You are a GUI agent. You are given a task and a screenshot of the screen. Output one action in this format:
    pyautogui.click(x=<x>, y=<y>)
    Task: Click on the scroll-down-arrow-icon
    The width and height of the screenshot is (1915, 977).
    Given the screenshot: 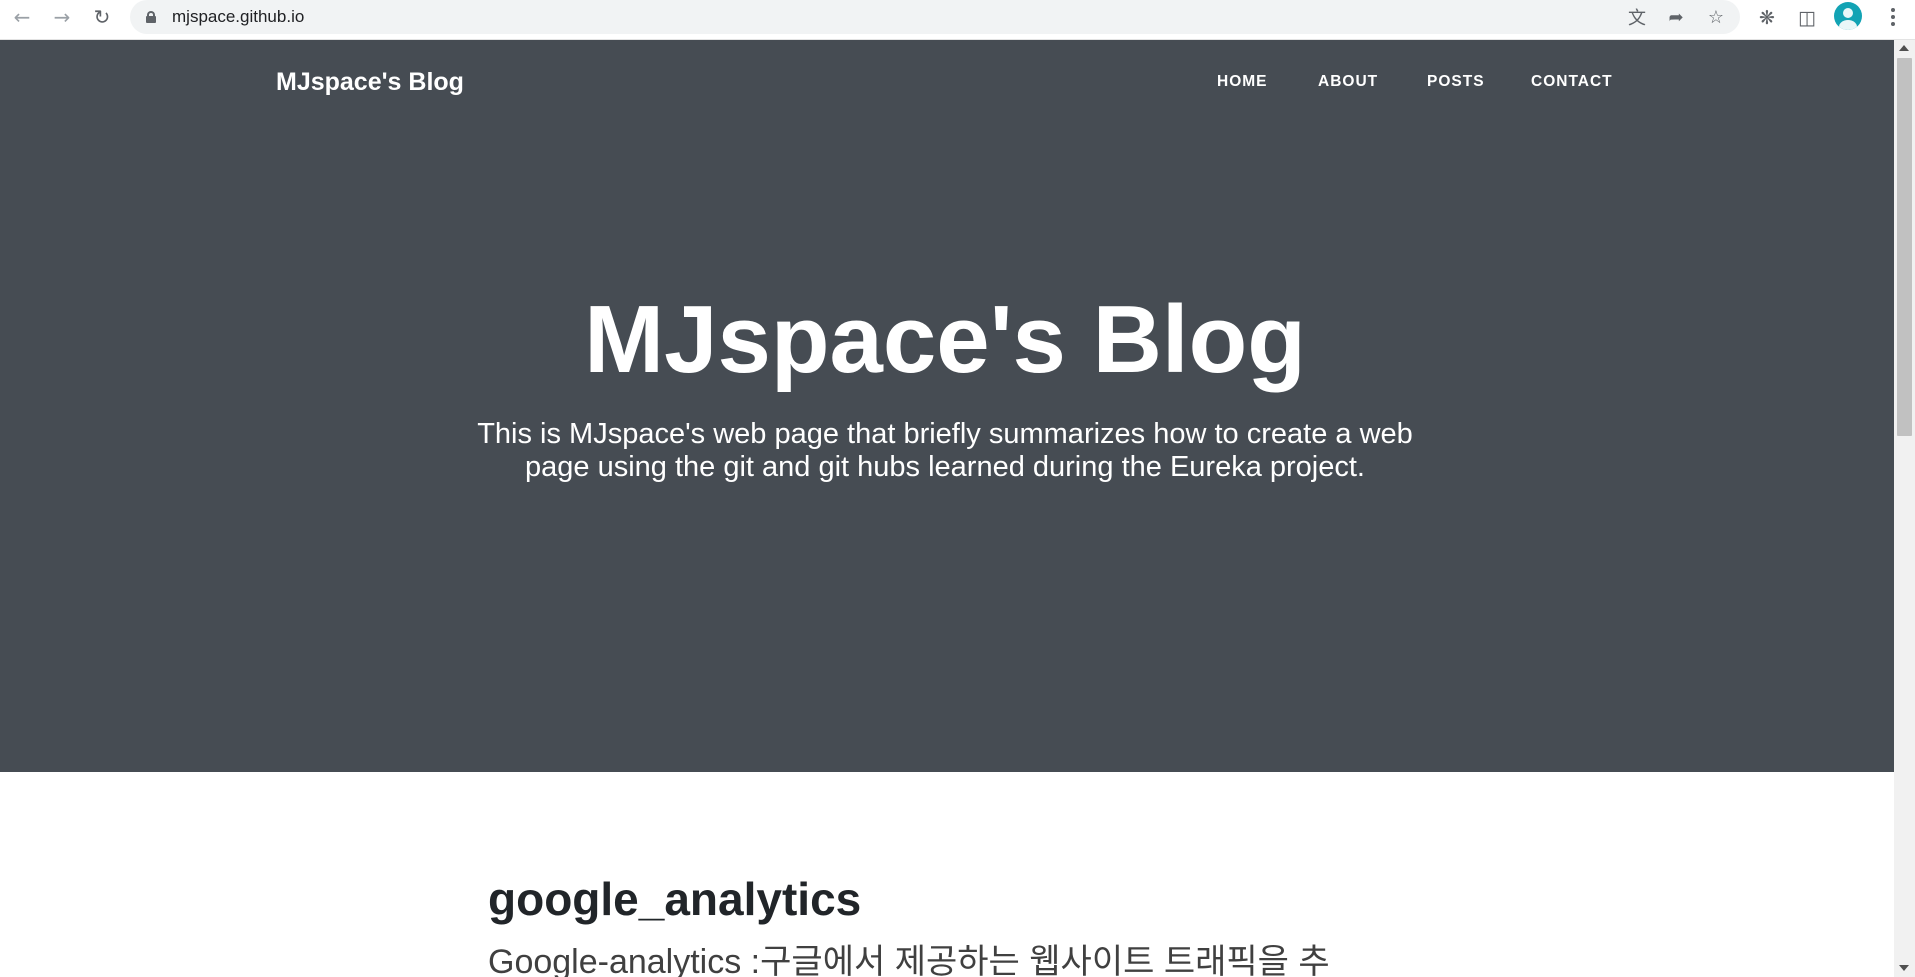 What is the action you would take?
    pyautogui.click(x=1904, y=968)
    